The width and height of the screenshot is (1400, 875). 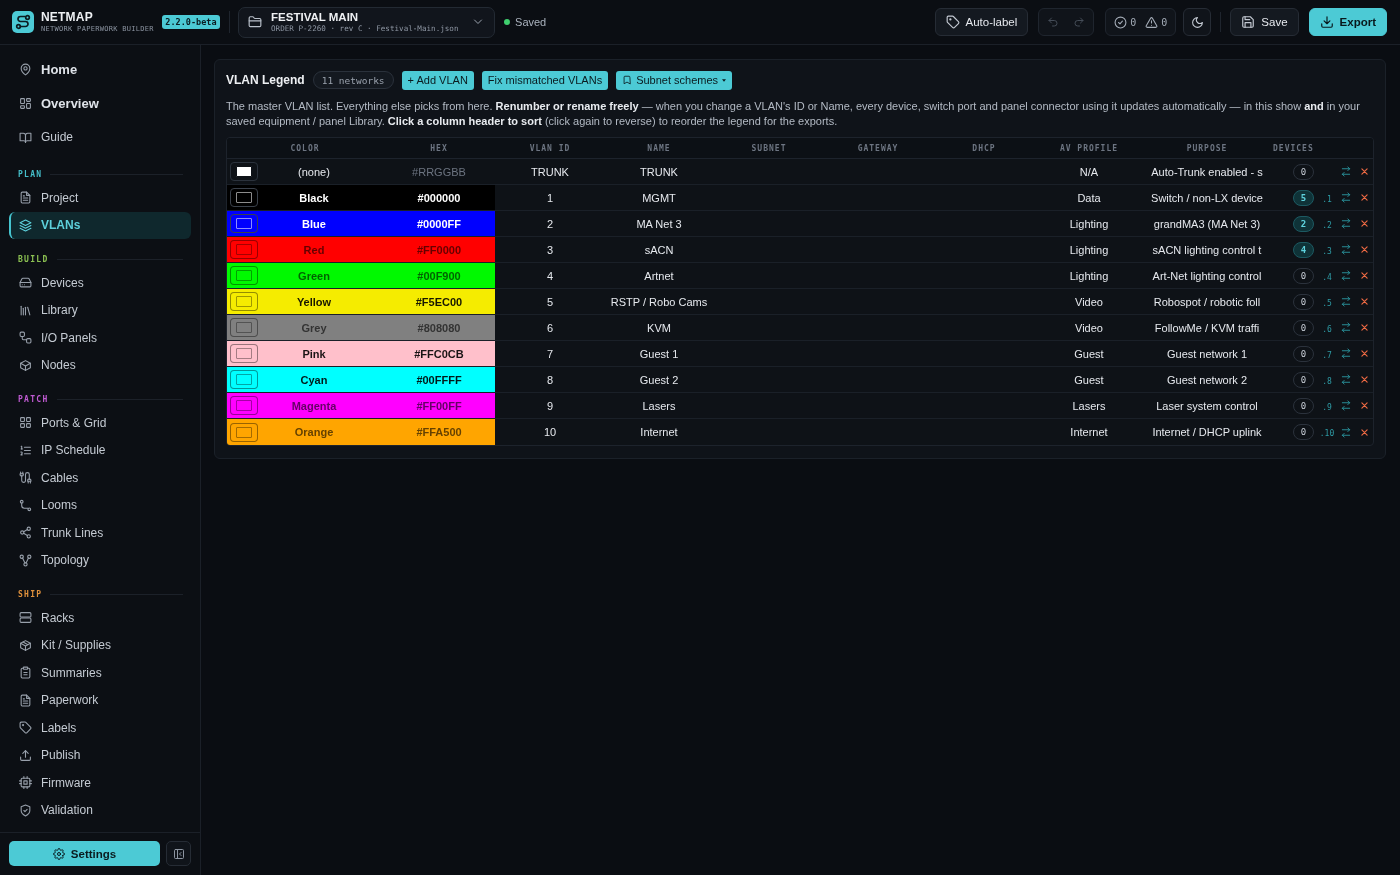 I want to click on nav-item: Summaries, so click(x=100, y=673).